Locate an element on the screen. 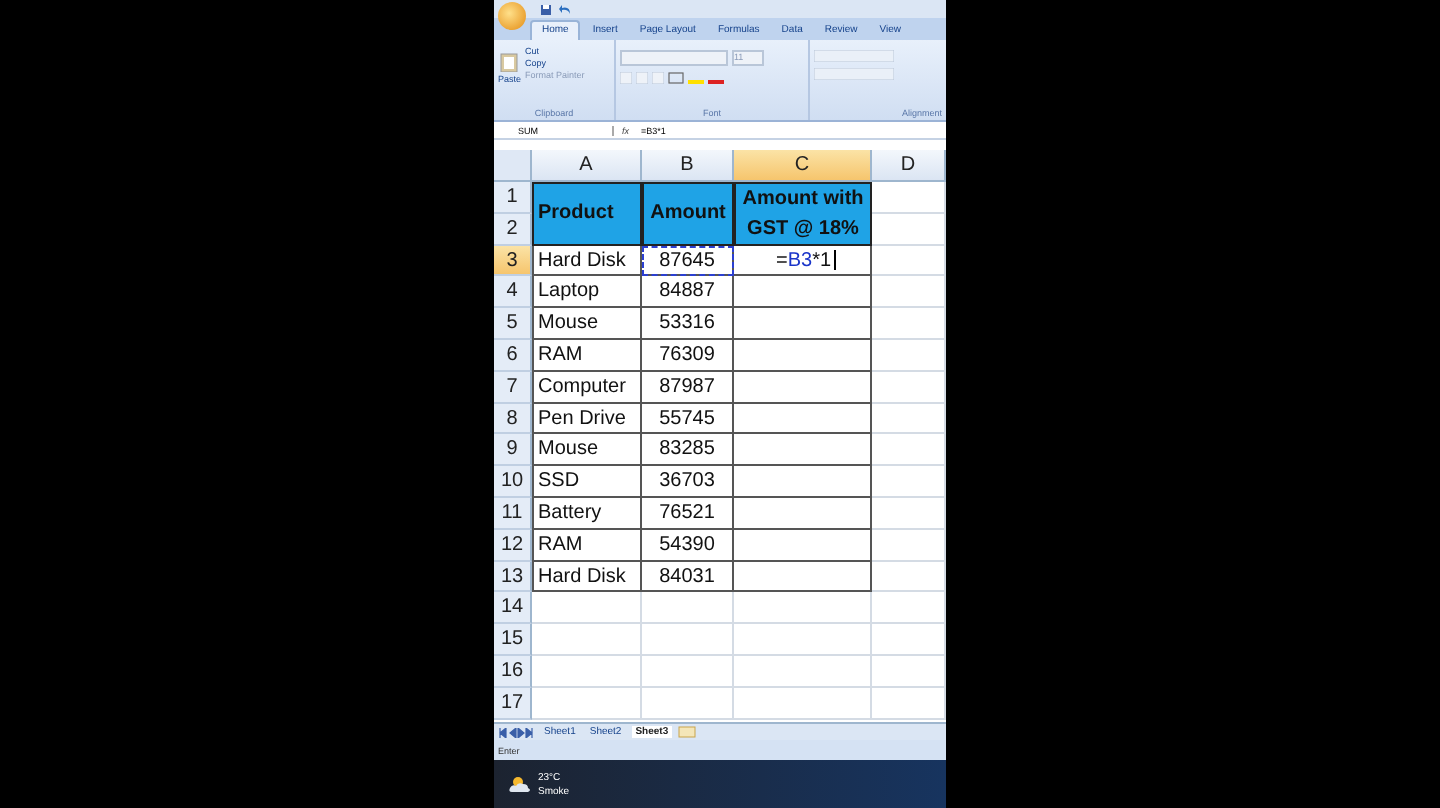 The width and height of the screenshot is (1440, 808). table-cell: 76309 is located at coordinates (688, 355).